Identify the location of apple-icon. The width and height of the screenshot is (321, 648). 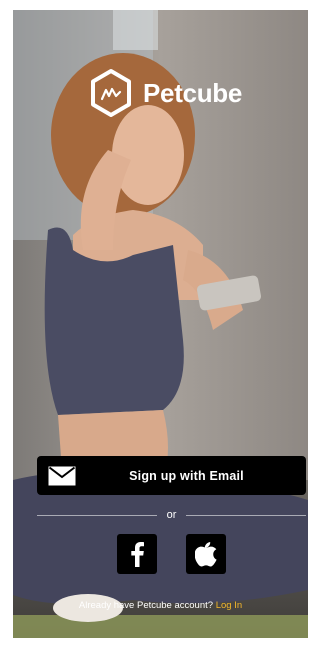
(206, 554).